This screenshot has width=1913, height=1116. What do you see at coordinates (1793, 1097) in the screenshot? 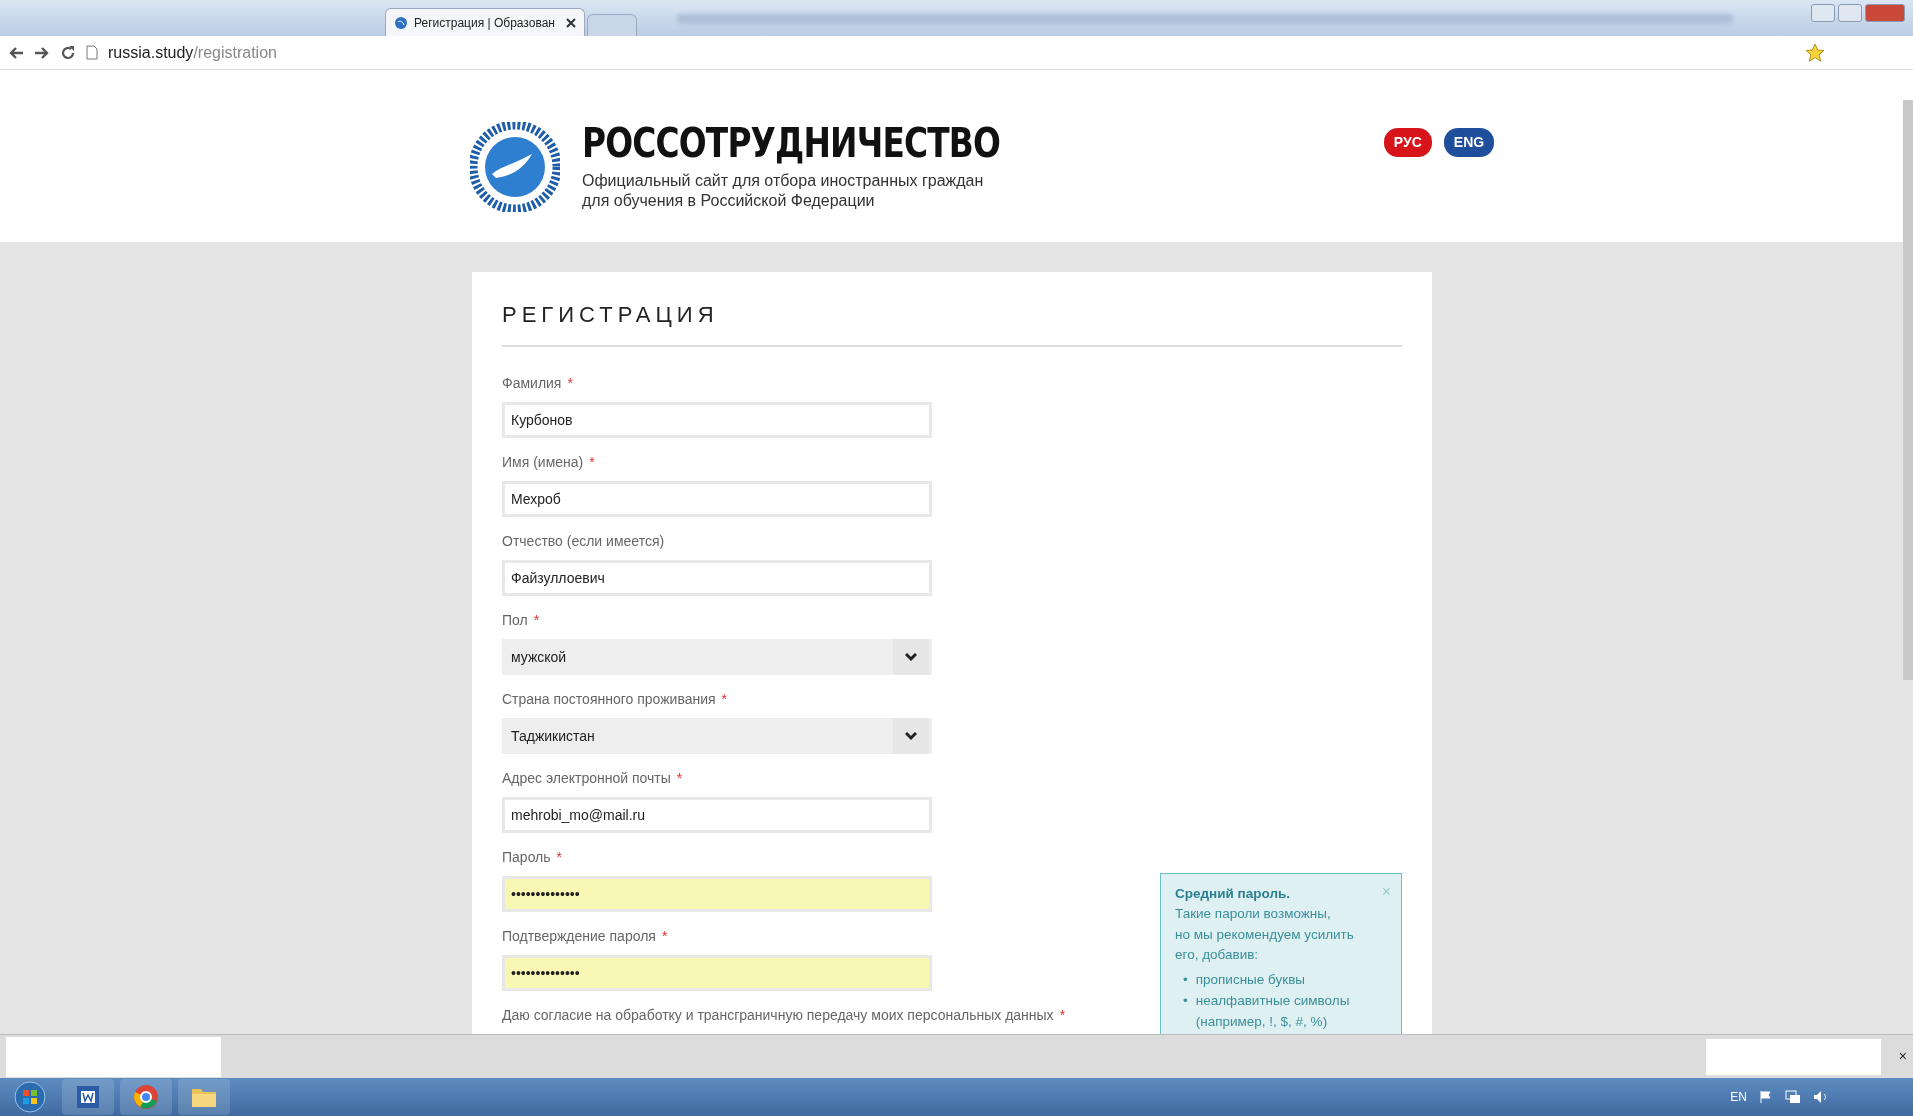
I see `network-icon` at bounding box center [1793, 1097].